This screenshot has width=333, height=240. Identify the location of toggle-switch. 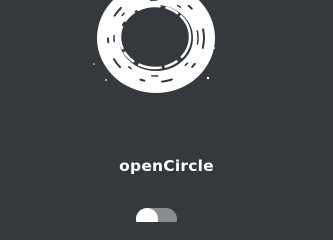
(156, 215).